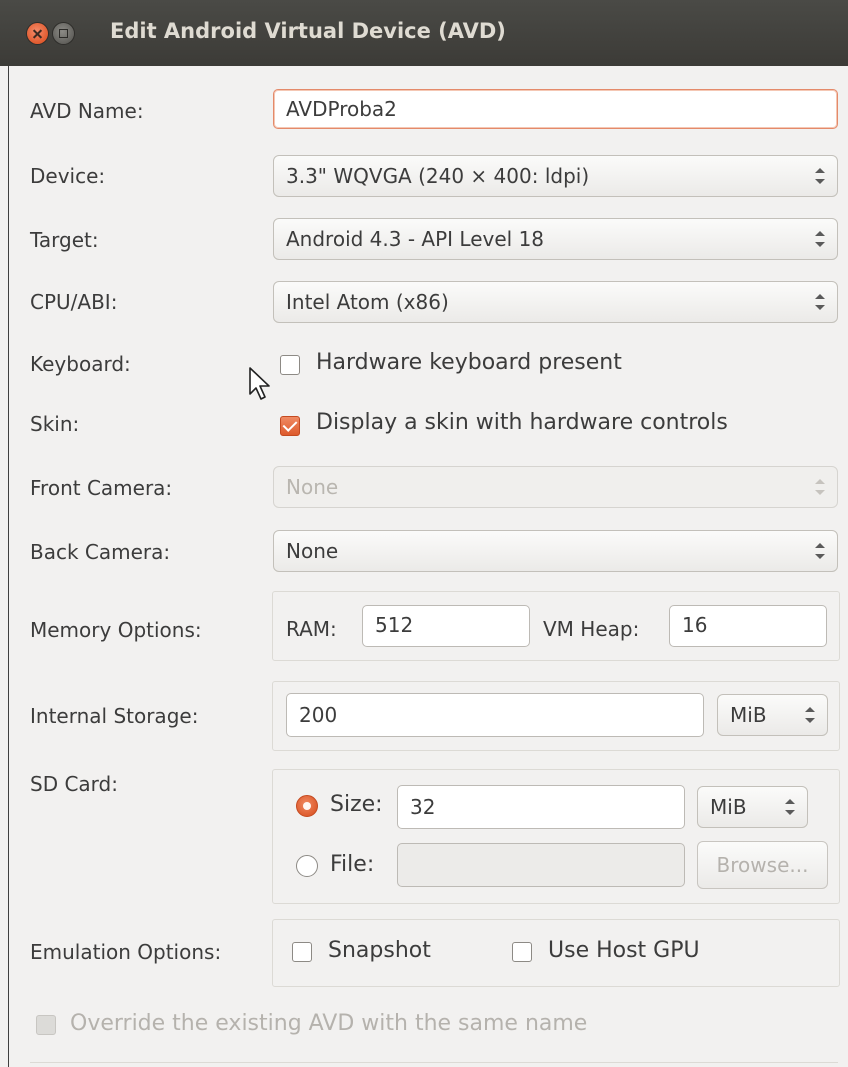 The width and height of the screenshot is (848, 1067). Describe the element at coordinates (367, 302) in the screenshot. I see `cpu-abi-select-value: Intel Atom (x86)` at that location.